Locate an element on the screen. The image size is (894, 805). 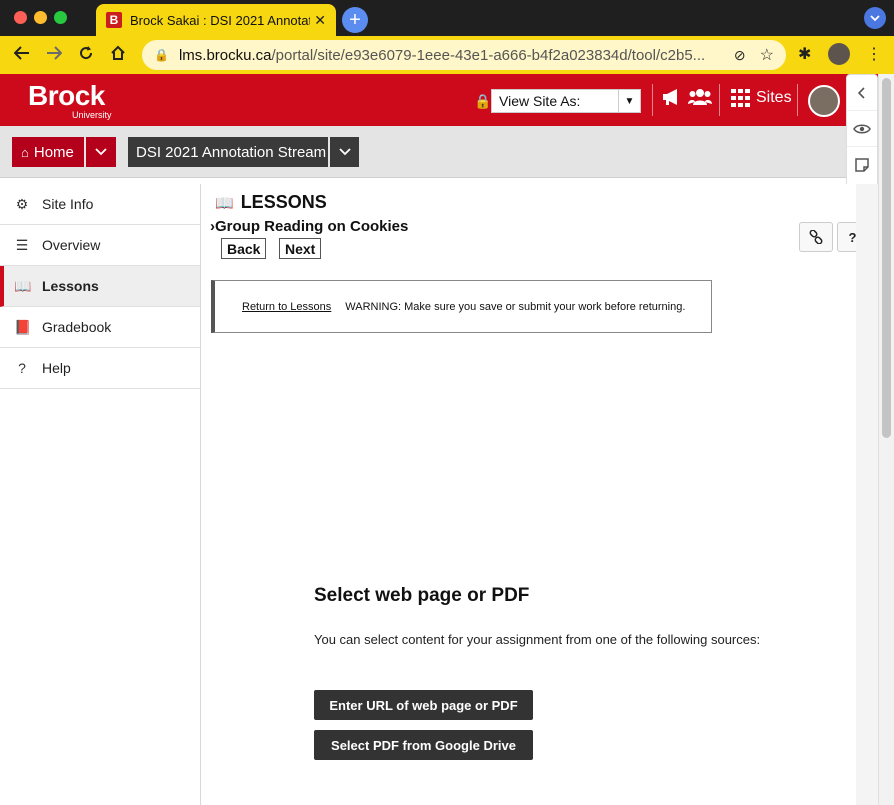
minimize-window-button is located at coordinates (40, 17).